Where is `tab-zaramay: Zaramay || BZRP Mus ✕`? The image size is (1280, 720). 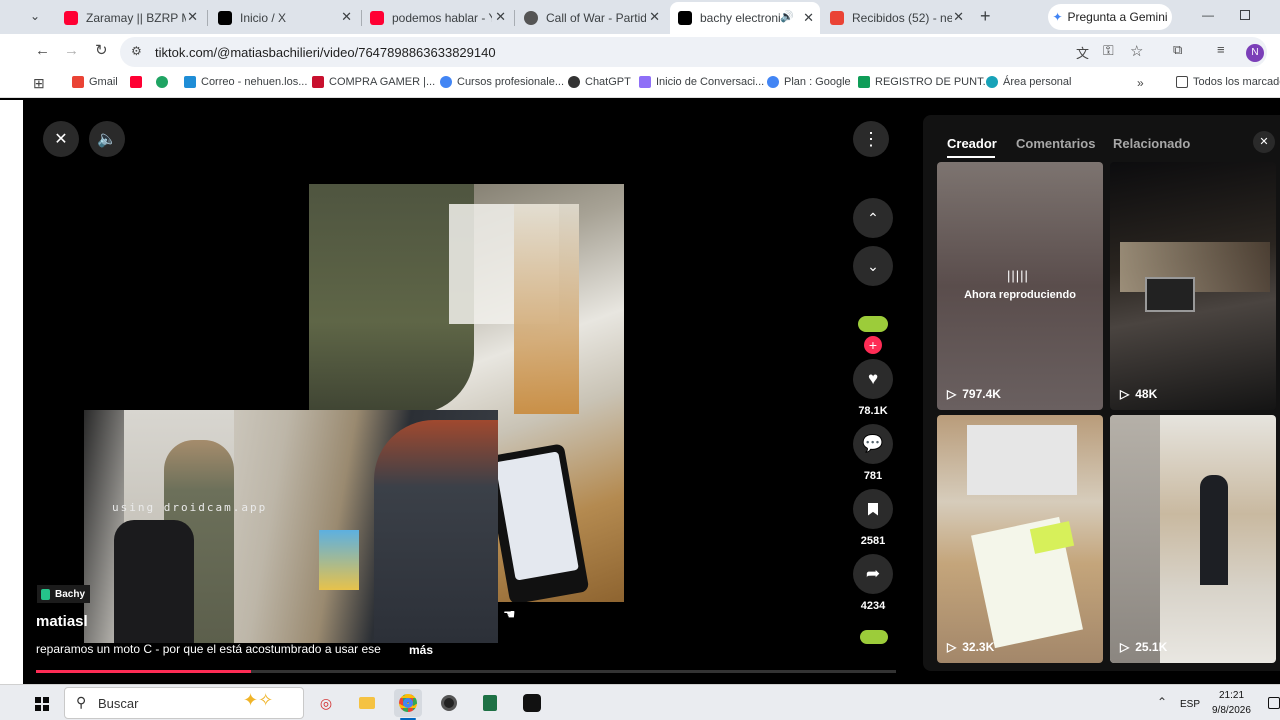 tab-zaramay: Zaramay || BZRP Mus ✕ is located at coordinates (130, 17).